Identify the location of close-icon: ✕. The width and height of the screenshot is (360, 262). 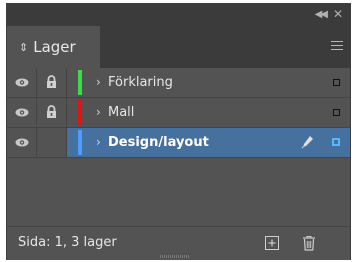
(338, 14).